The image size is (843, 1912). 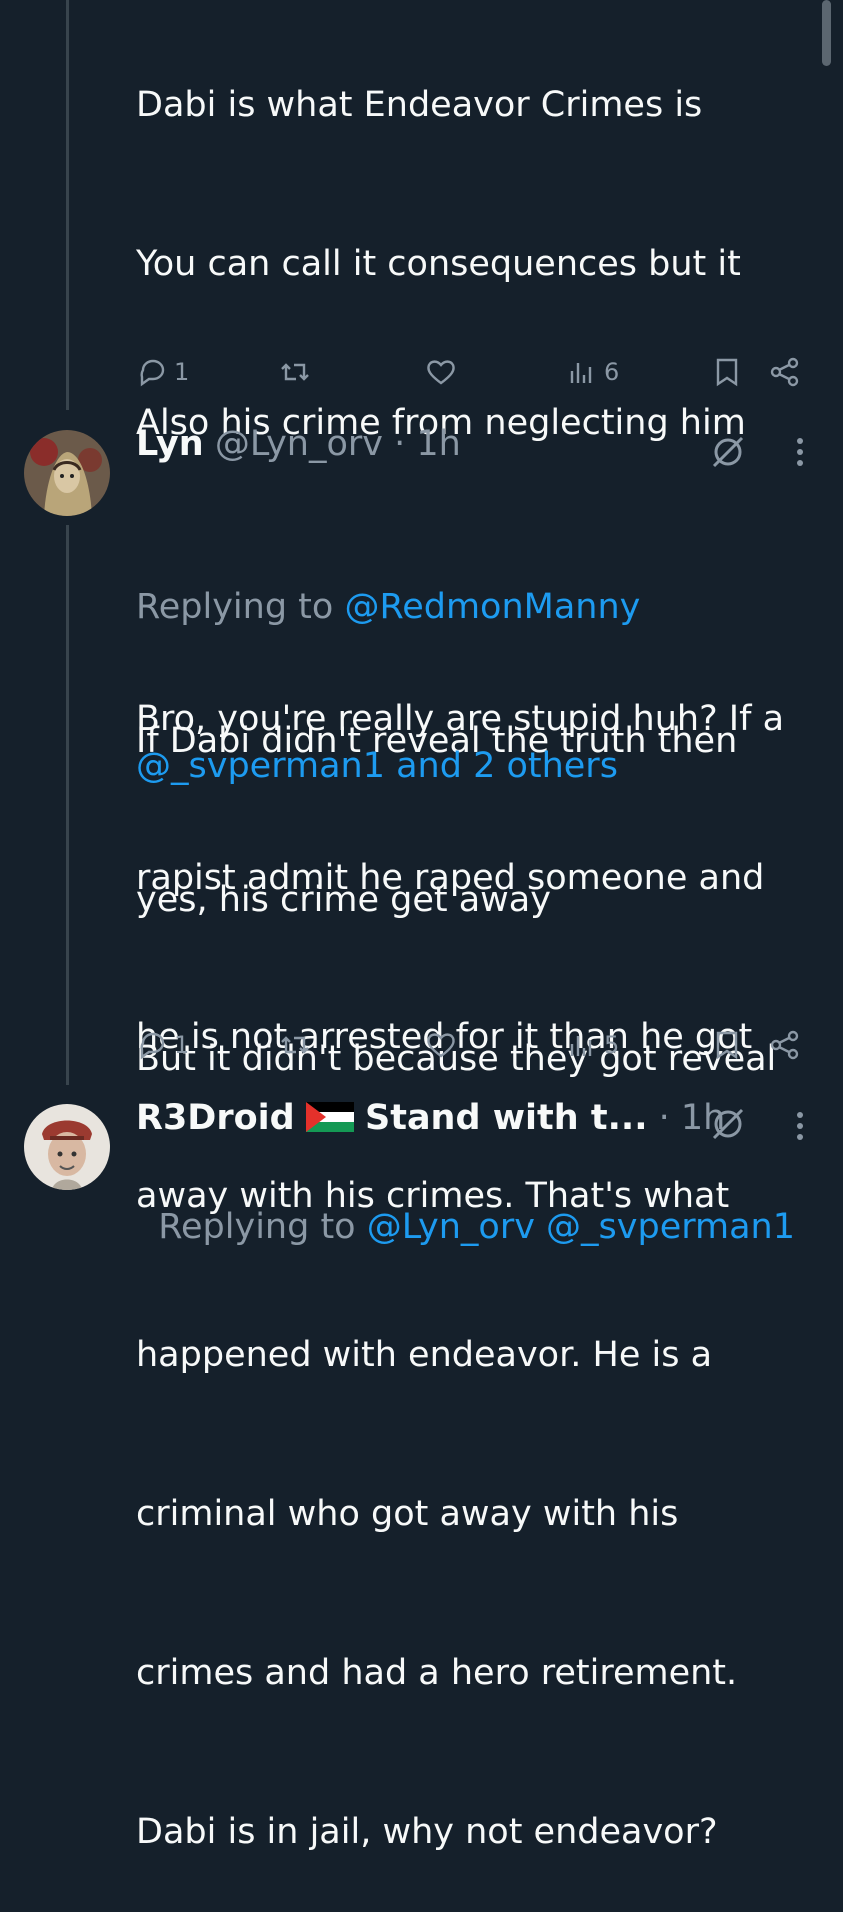 I want to click on views-count: 6, so click(x=612, y=372).